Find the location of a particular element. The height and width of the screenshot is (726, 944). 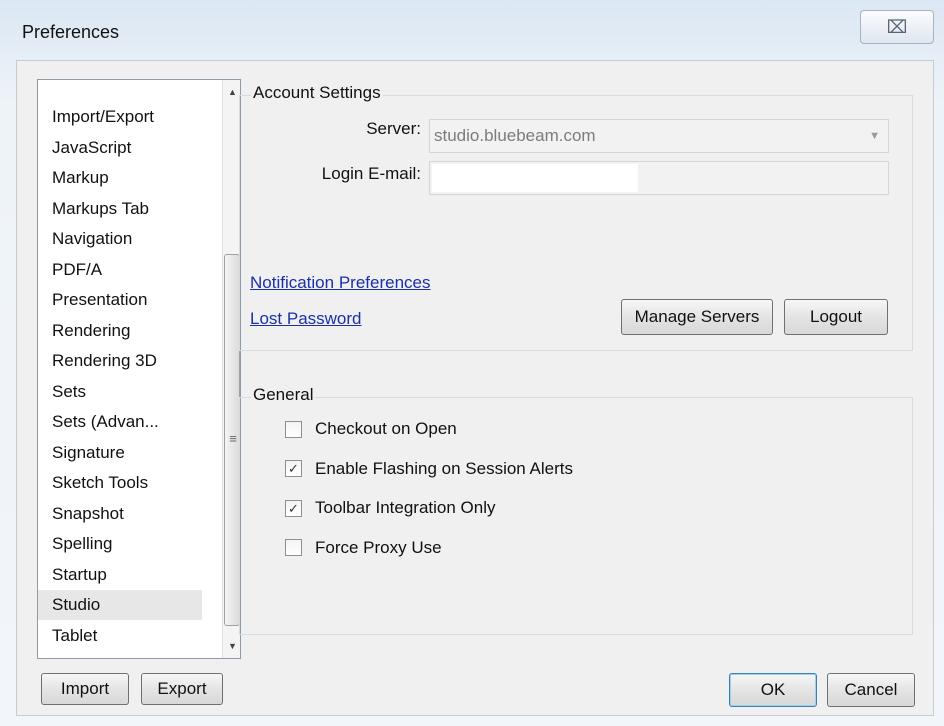

manage-servers-button: Manage Servers is located at coordinates (697, 317).